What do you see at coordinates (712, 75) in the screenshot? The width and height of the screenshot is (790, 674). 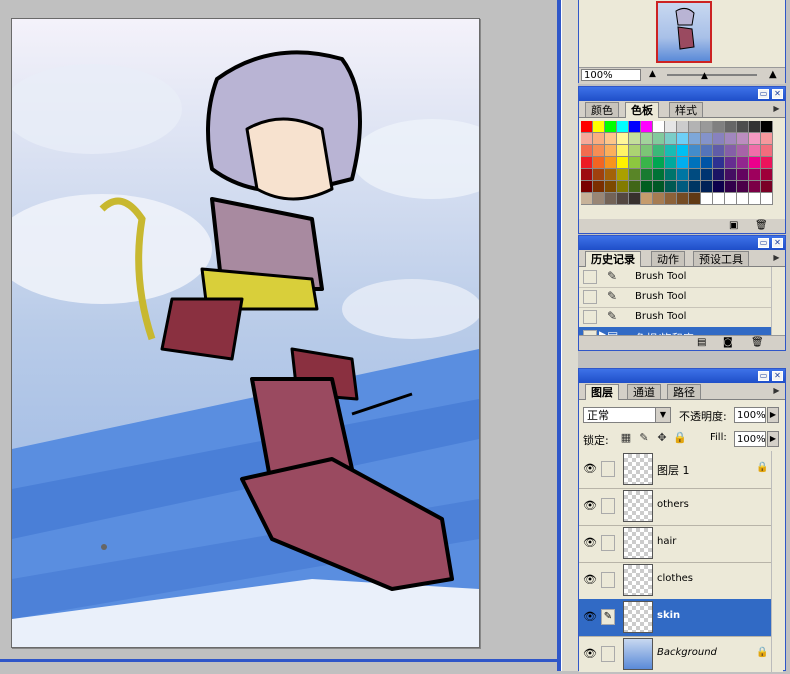 I see `zoom-slider` at bounding box center [712, 75].